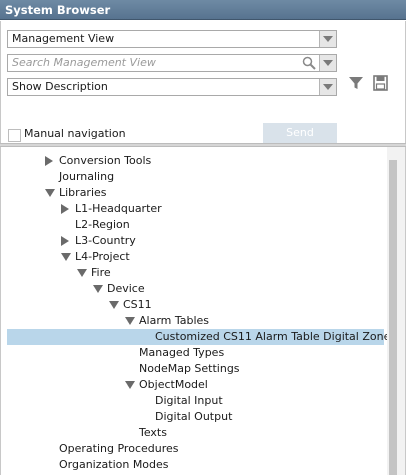 The width and height of the screenshot is (406, 475). I want to click on tree-item: Texts, so click(191, 433).